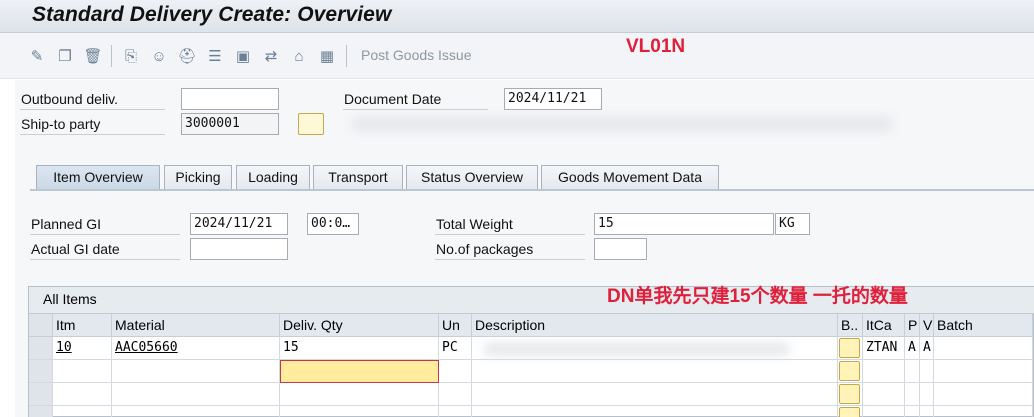 Image resolution: width=1034 pixels, height=417 pixels. What do you see at coordinates (884, 325) in the screenshot?
I see `column-itca: ItCa` at bounding box center [884, 325].